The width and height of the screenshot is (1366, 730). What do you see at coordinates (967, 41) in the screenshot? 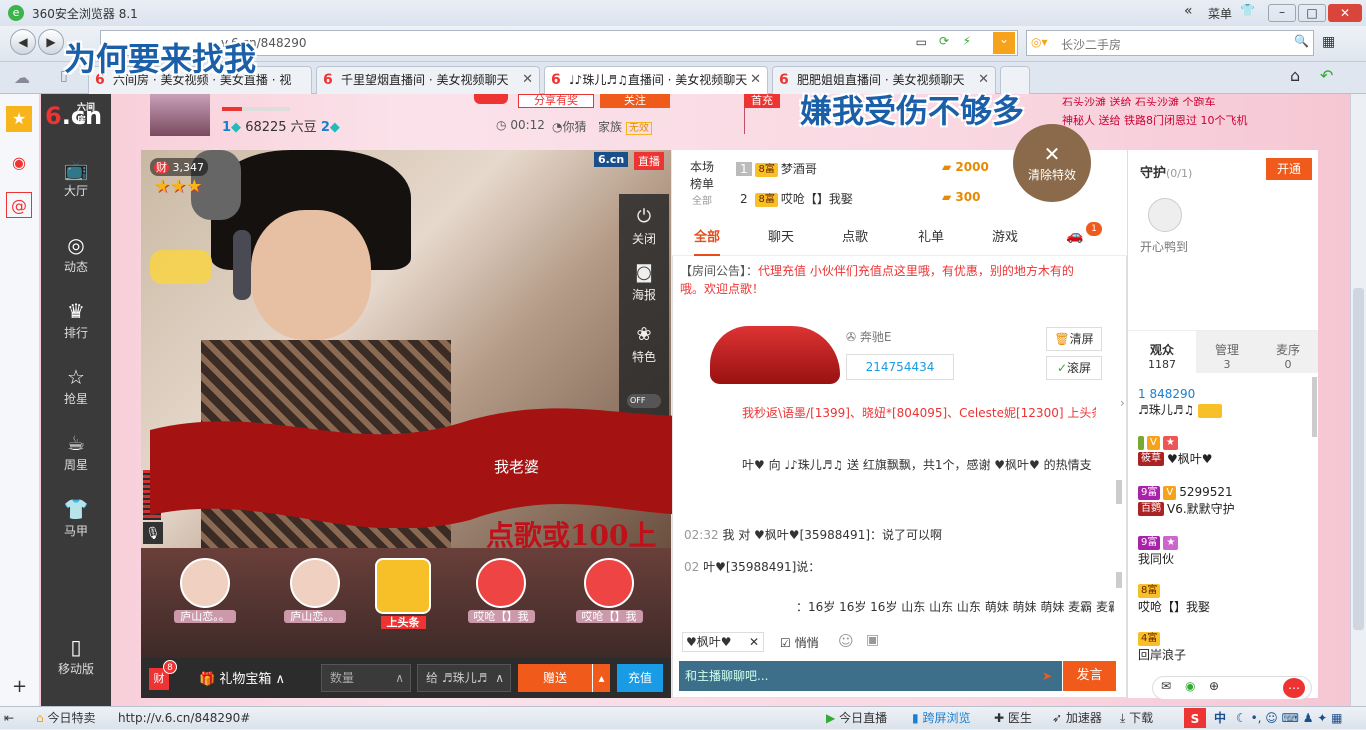
I see `speed-icon: ⚡` at bounding box center [967, 41].